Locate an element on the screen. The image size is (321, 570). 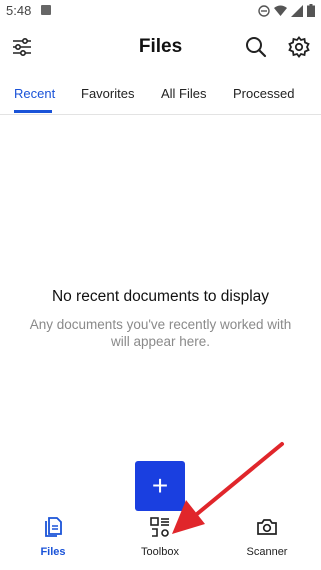
status-icons is located at coordinates (286, 10).